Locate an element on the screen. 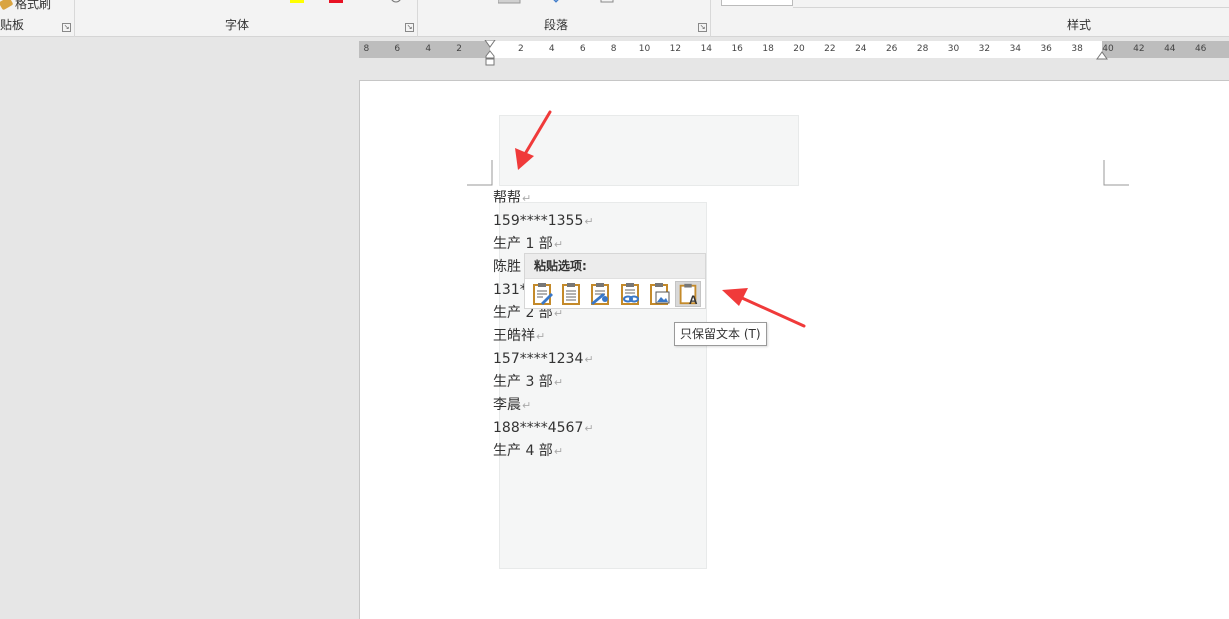  line-text: 131* is located at coordinates (510, 290).